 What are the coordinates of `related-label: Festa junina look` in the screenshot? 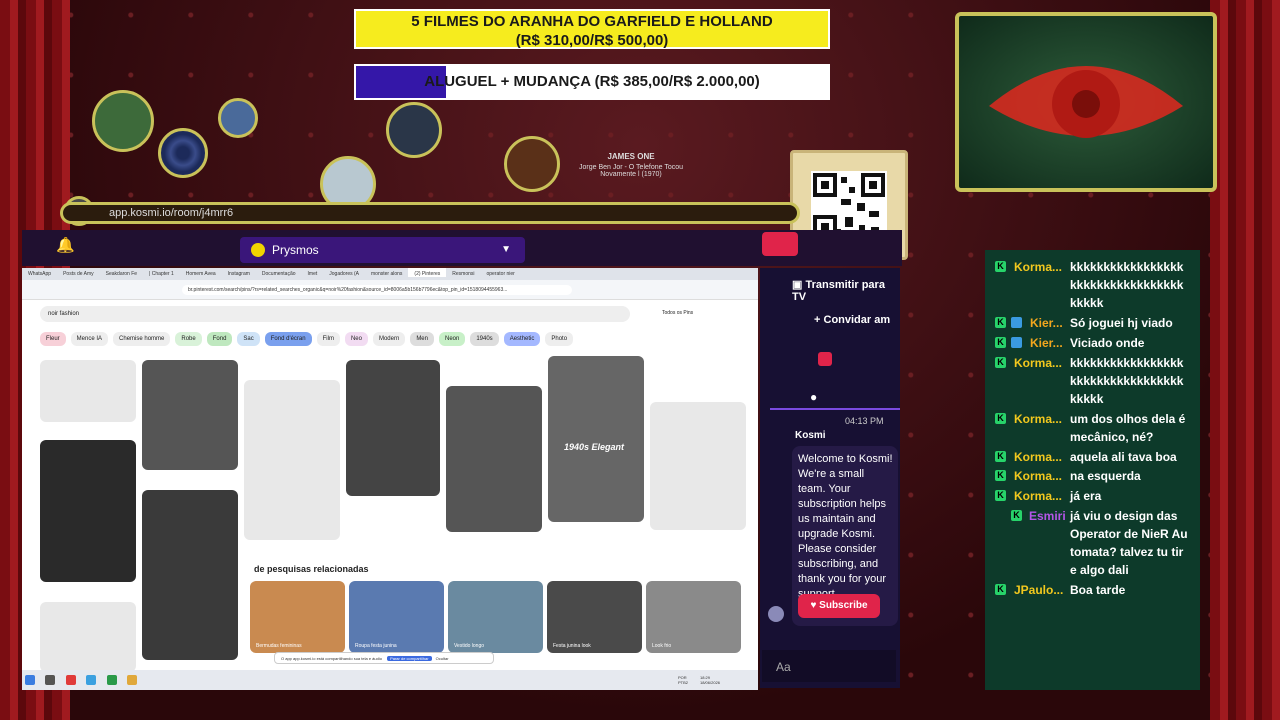 It's located at (572, 646).